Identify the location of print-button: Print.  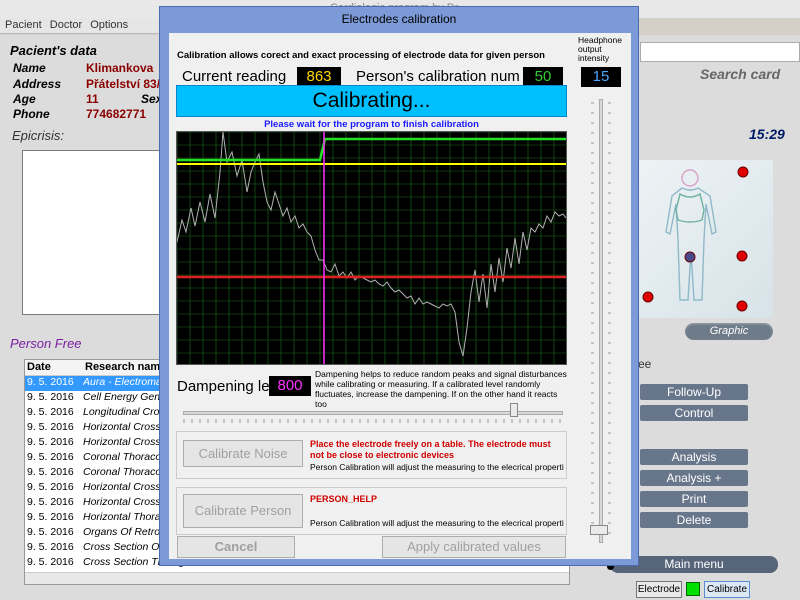
(694, 499).